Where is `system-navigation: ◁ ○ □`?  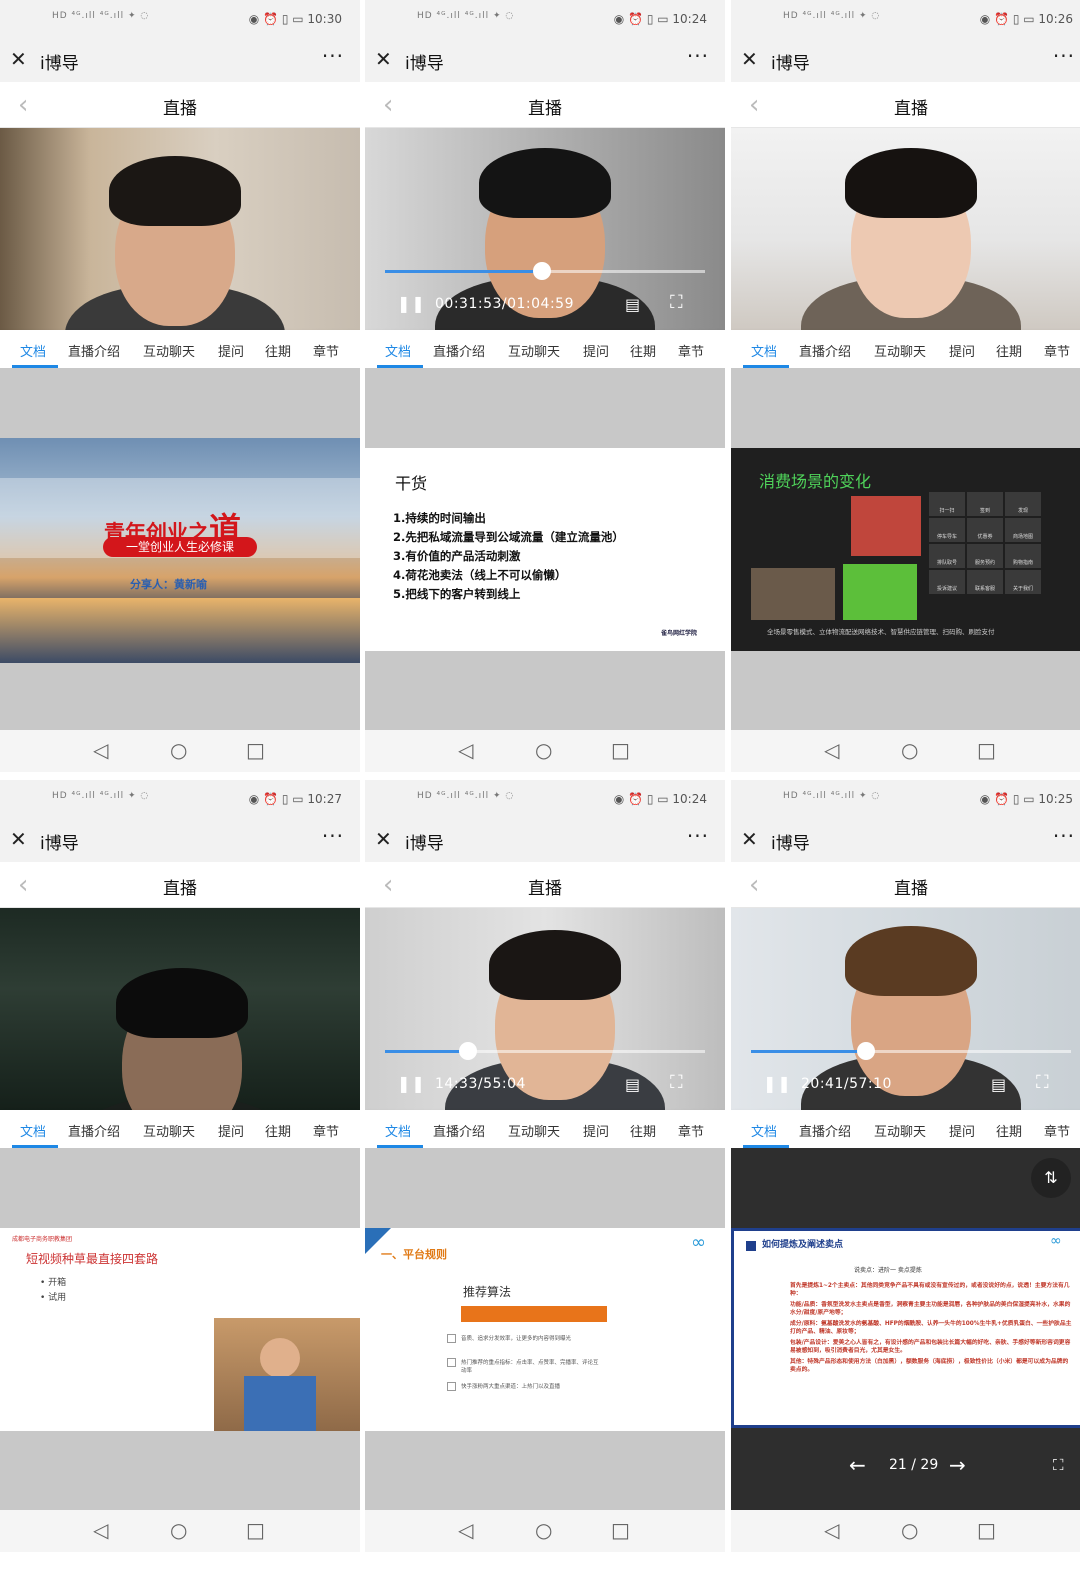 system-navigation: ◁ ○ □ is located at coordinates (905, 751).